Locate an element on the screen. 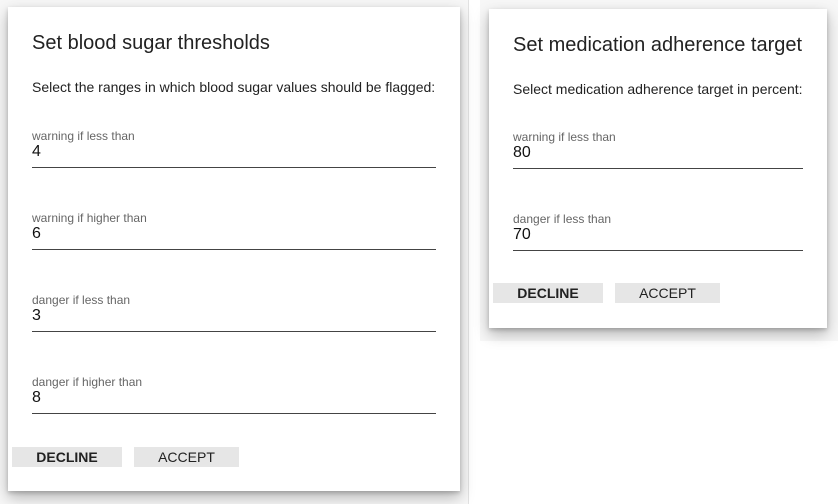  field-value: 70 is located at coordinates (522, 235).